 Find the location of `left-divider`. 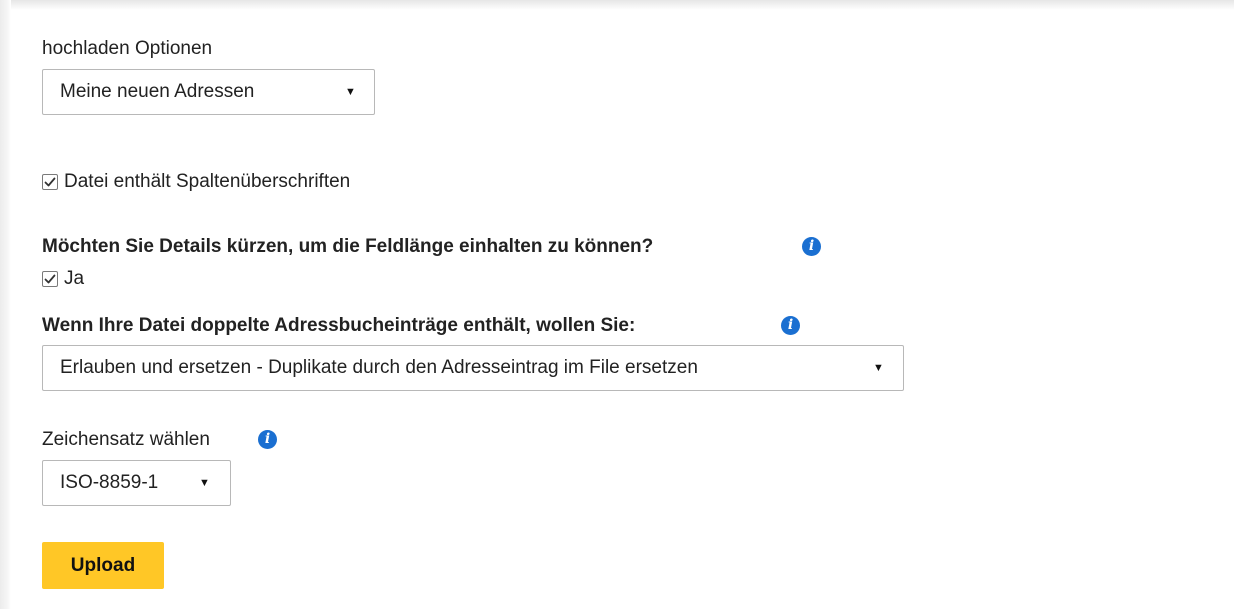

left-divider is located at coordinates (5, 304).